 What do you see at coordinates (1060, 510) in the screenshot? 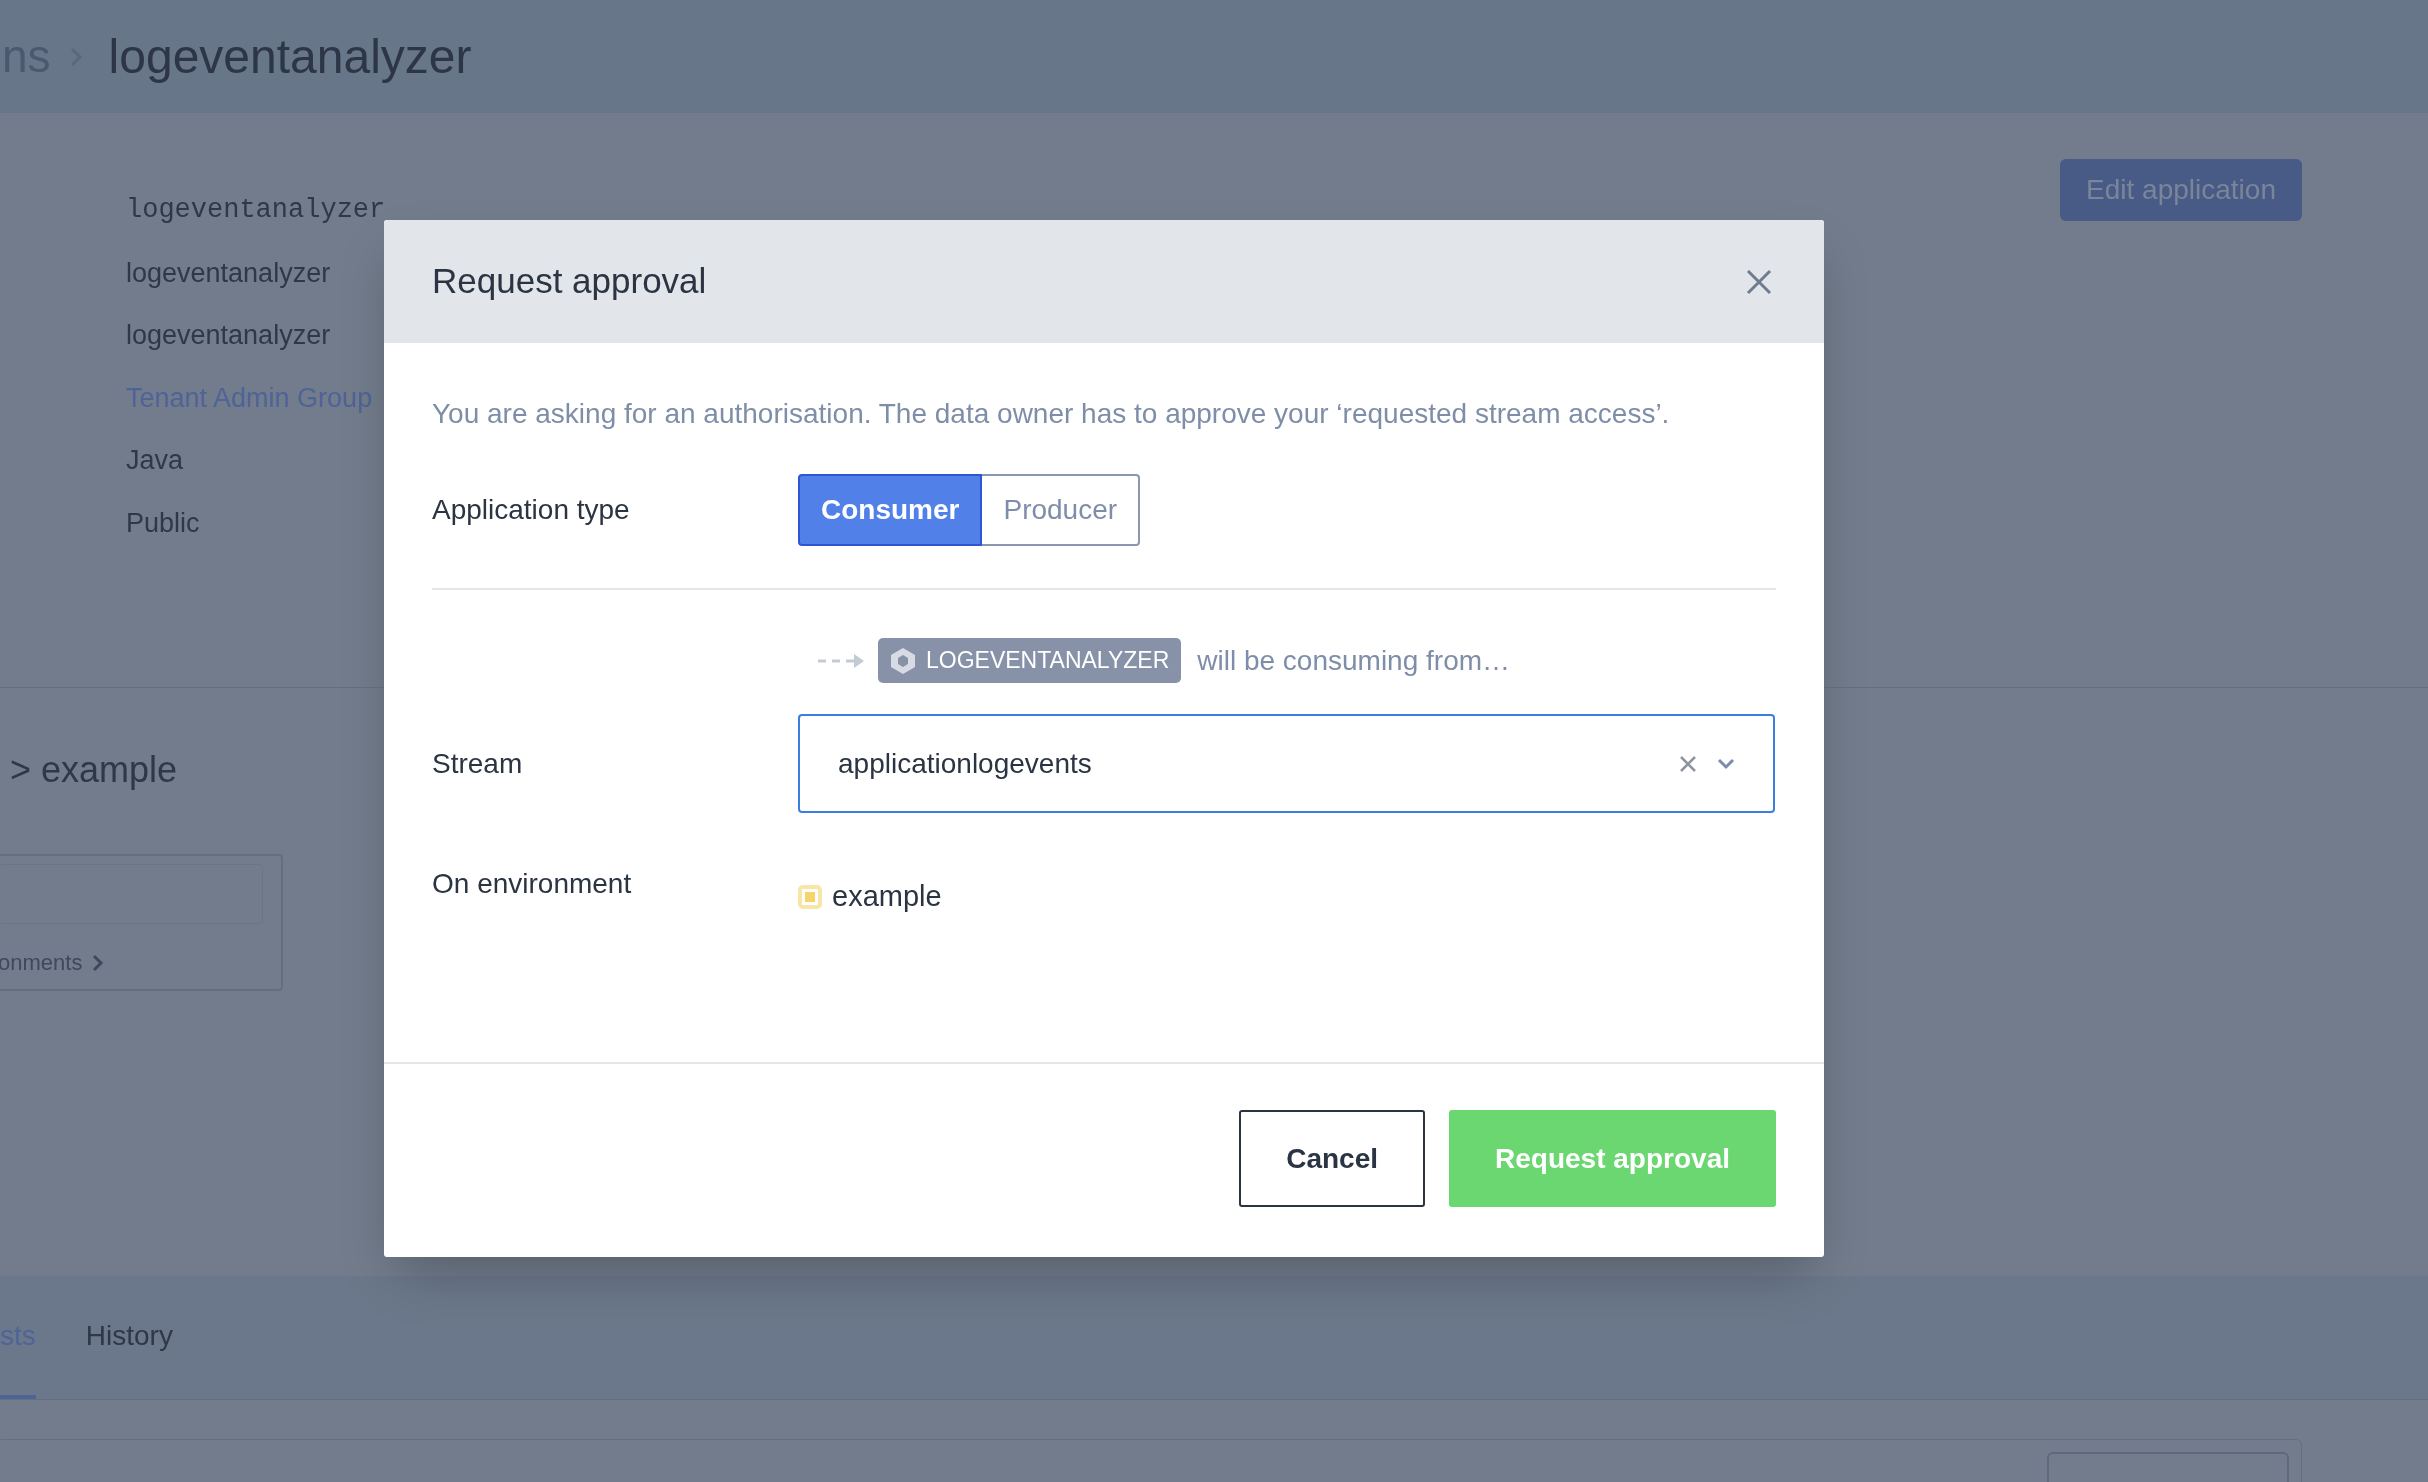
I see `segment-button: Producer` at bounding box center [1060, 510].